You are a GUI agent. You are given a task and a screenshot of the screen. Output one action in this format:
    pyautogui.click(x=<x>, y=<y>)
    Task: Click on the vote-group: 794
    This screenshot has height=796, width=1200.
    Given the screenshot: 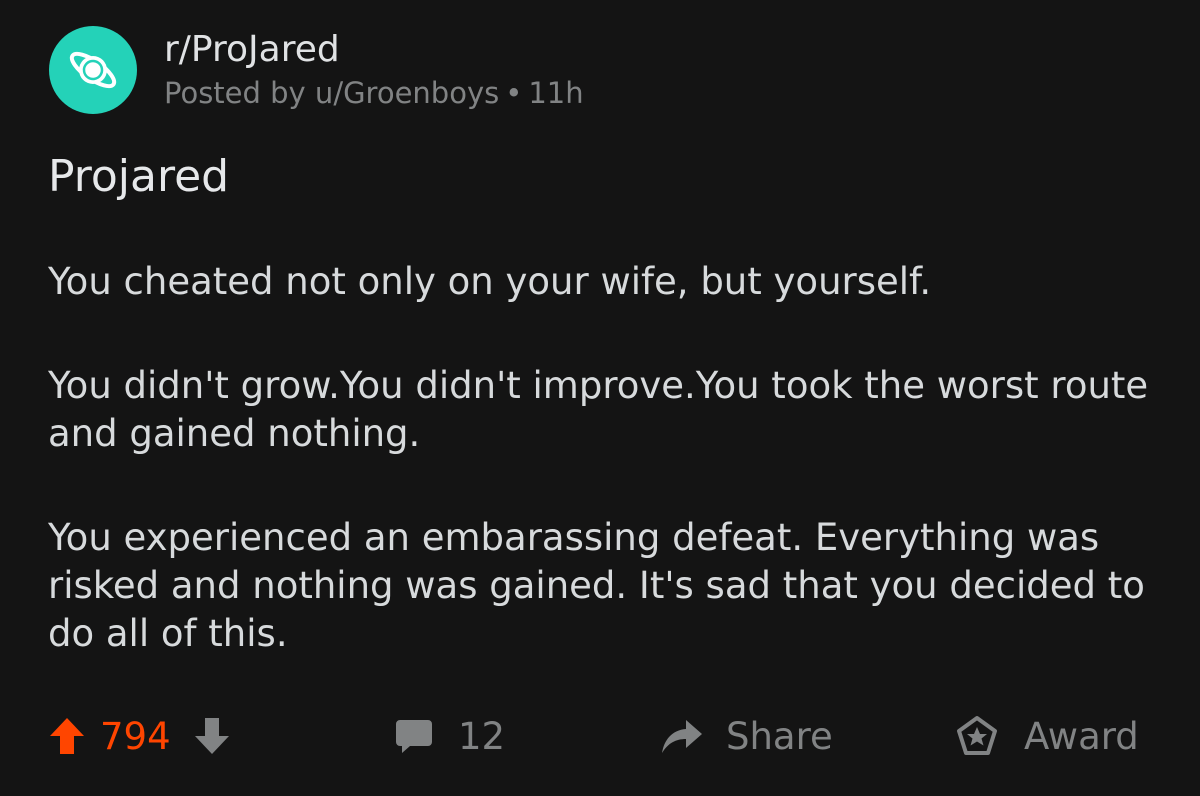 What is the action you would take?
    pyautogui.click(x=139, y=736)
    